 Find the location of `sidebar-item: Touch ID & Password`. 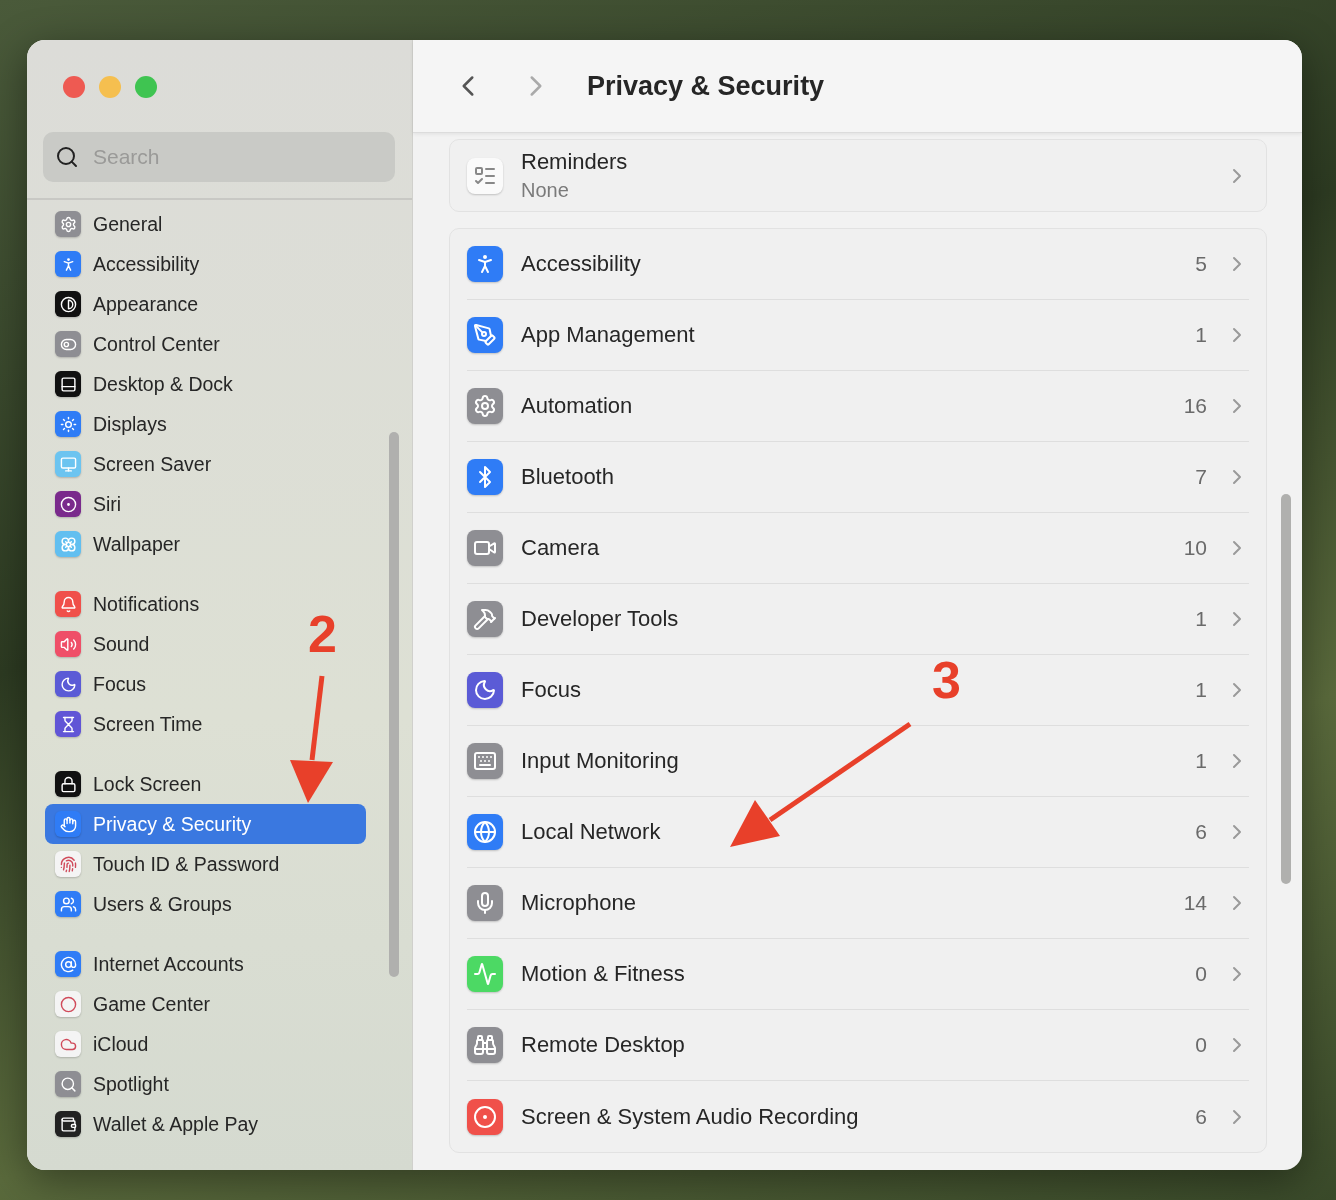

sidebar-item: Touch ID & Password is located at coordinates (167, 864).